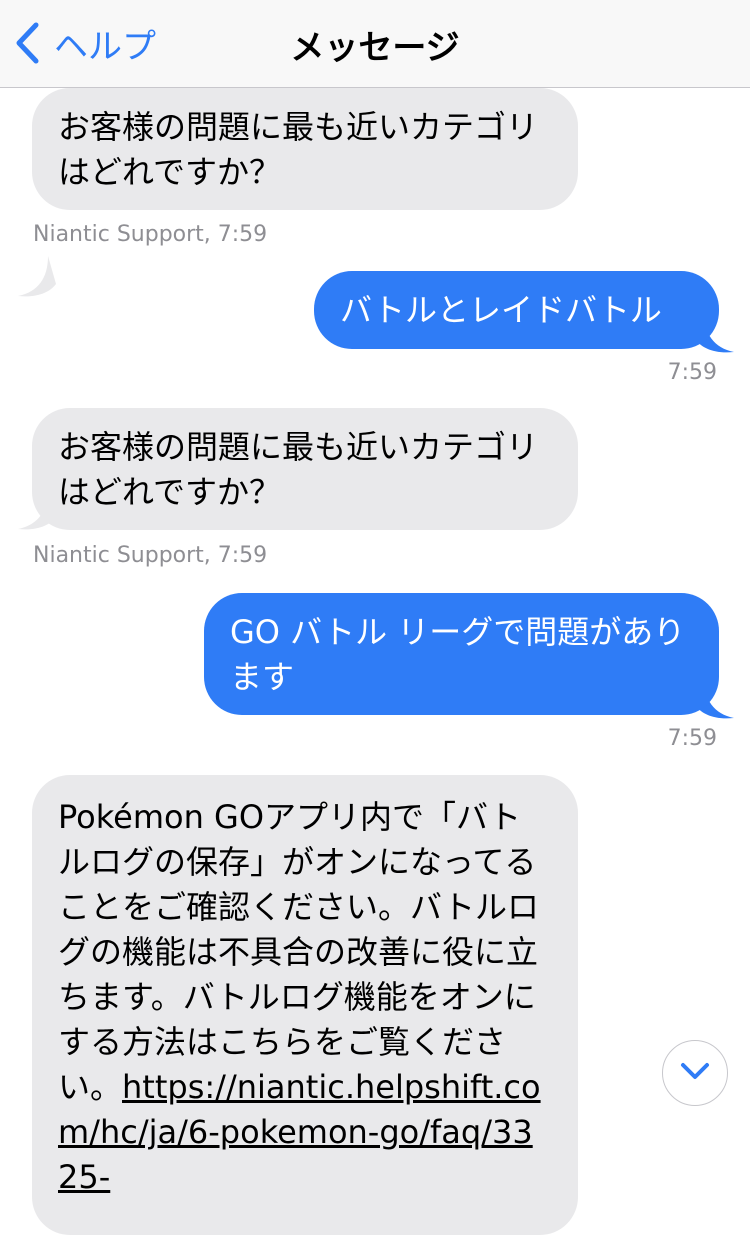 Image resolution: width=750 pixels, height=1235 pixels. I want to click on scroll-to-bottom-button, so click(695, 1073).